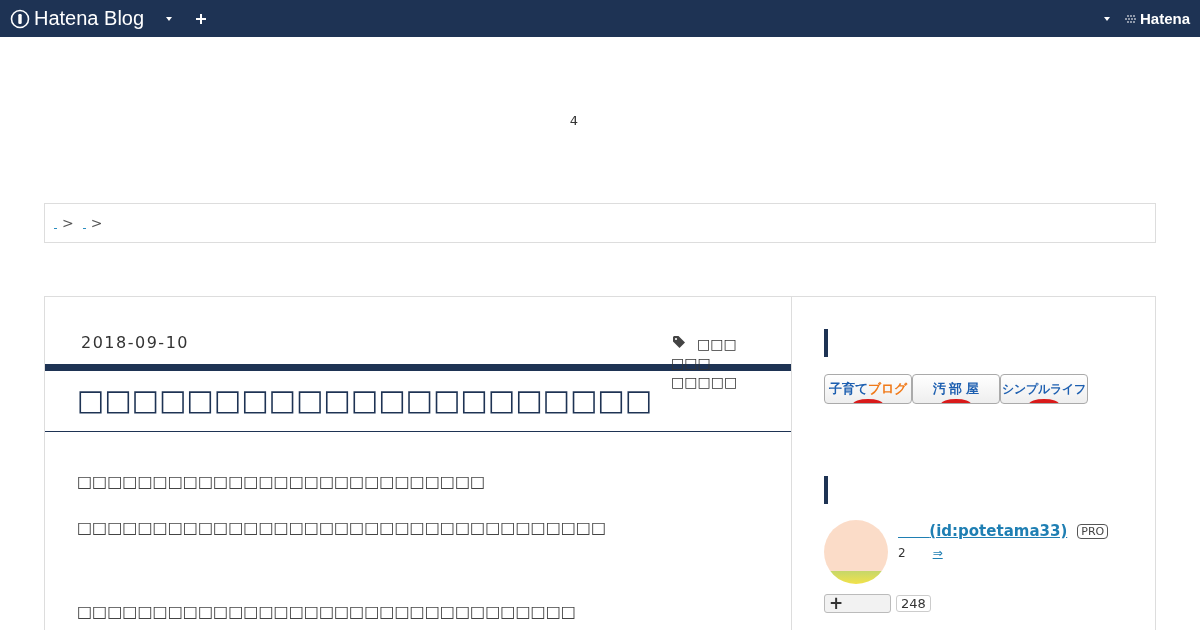 This screenshot has height=630, width=1200. Describe the element at coordinates (1044, 389) in the screenshot. I see `ranking-banner: シンプルライフ` at that location.